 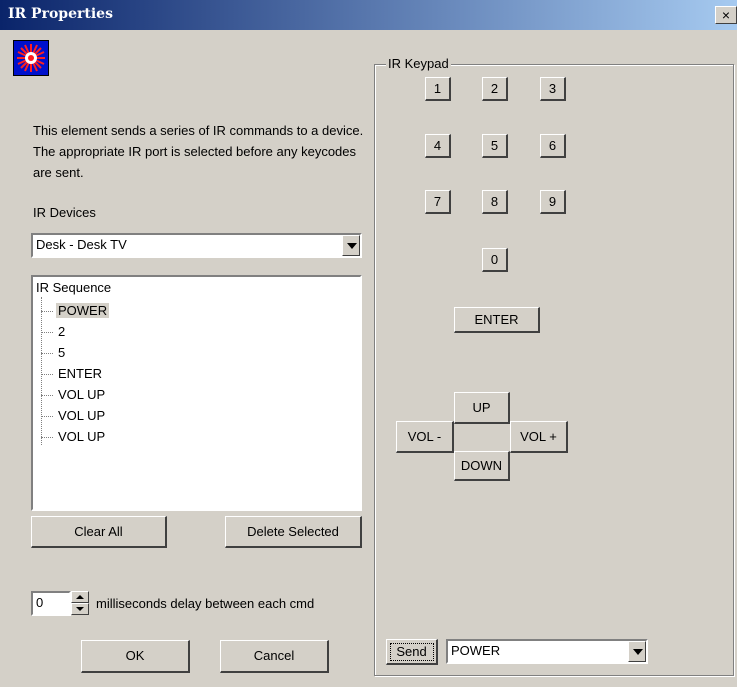 What do you see at coordinates (553, 89) in the screenshot?
I see `keypad-3-button: 3` at bounding box center [553, 89].